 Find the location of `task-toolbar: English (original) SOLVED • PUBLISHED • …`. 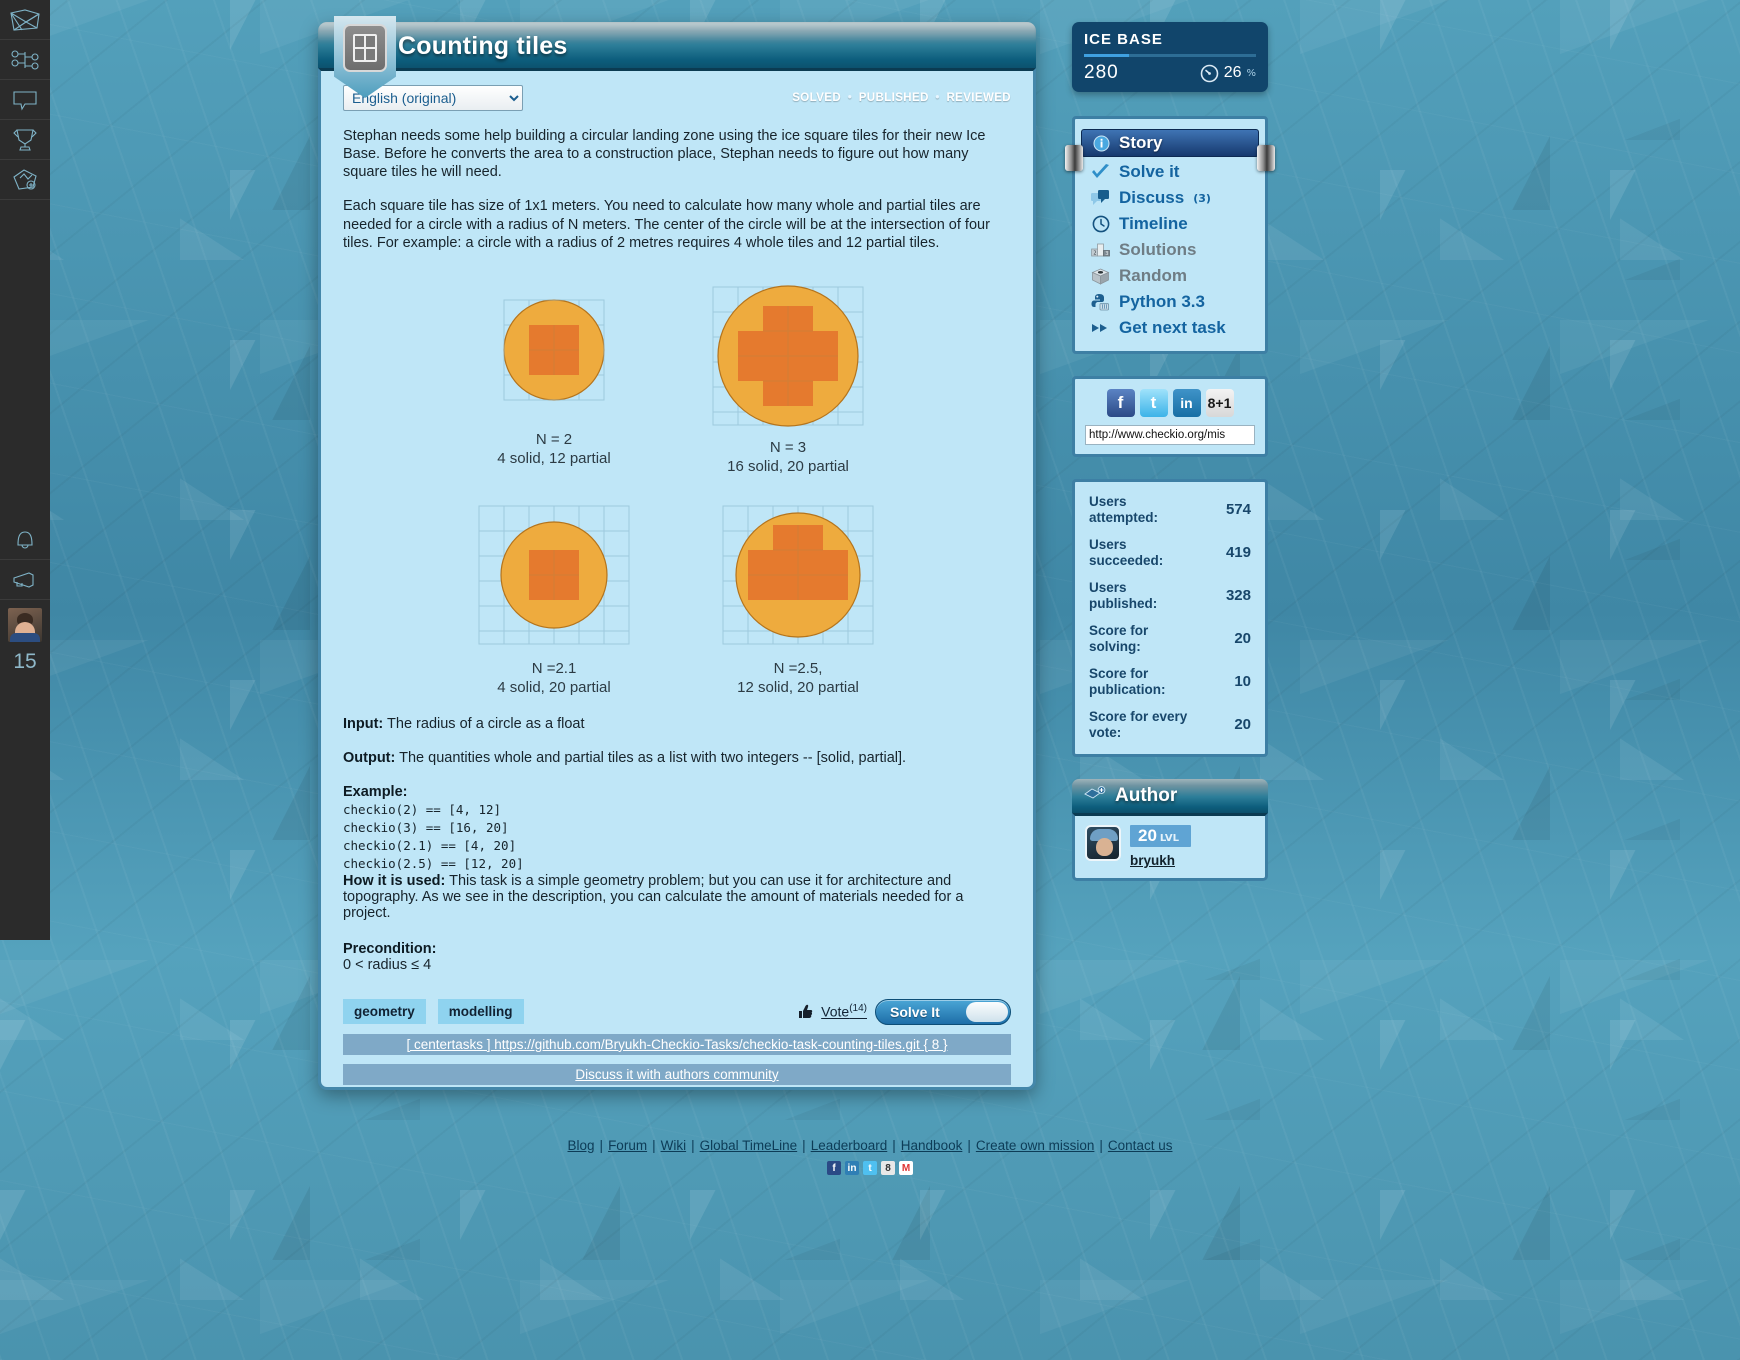

task-toolbar: English (original) SOLVED • PUBLISHED • … is located at coordinates (677, 98).